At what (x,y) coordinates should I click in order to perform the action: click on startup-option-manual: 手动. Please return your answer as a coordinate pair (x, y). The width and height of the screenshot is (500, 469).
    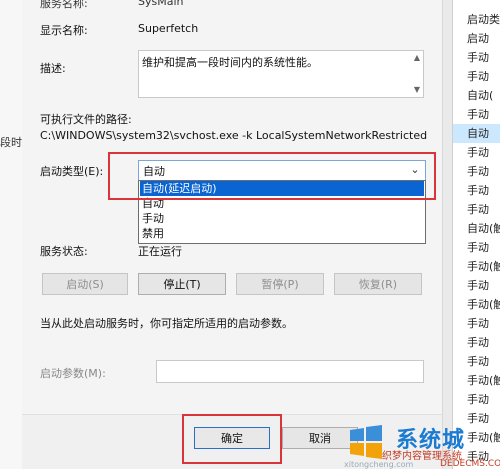
    Looking at the image, I should click on (282, 218).